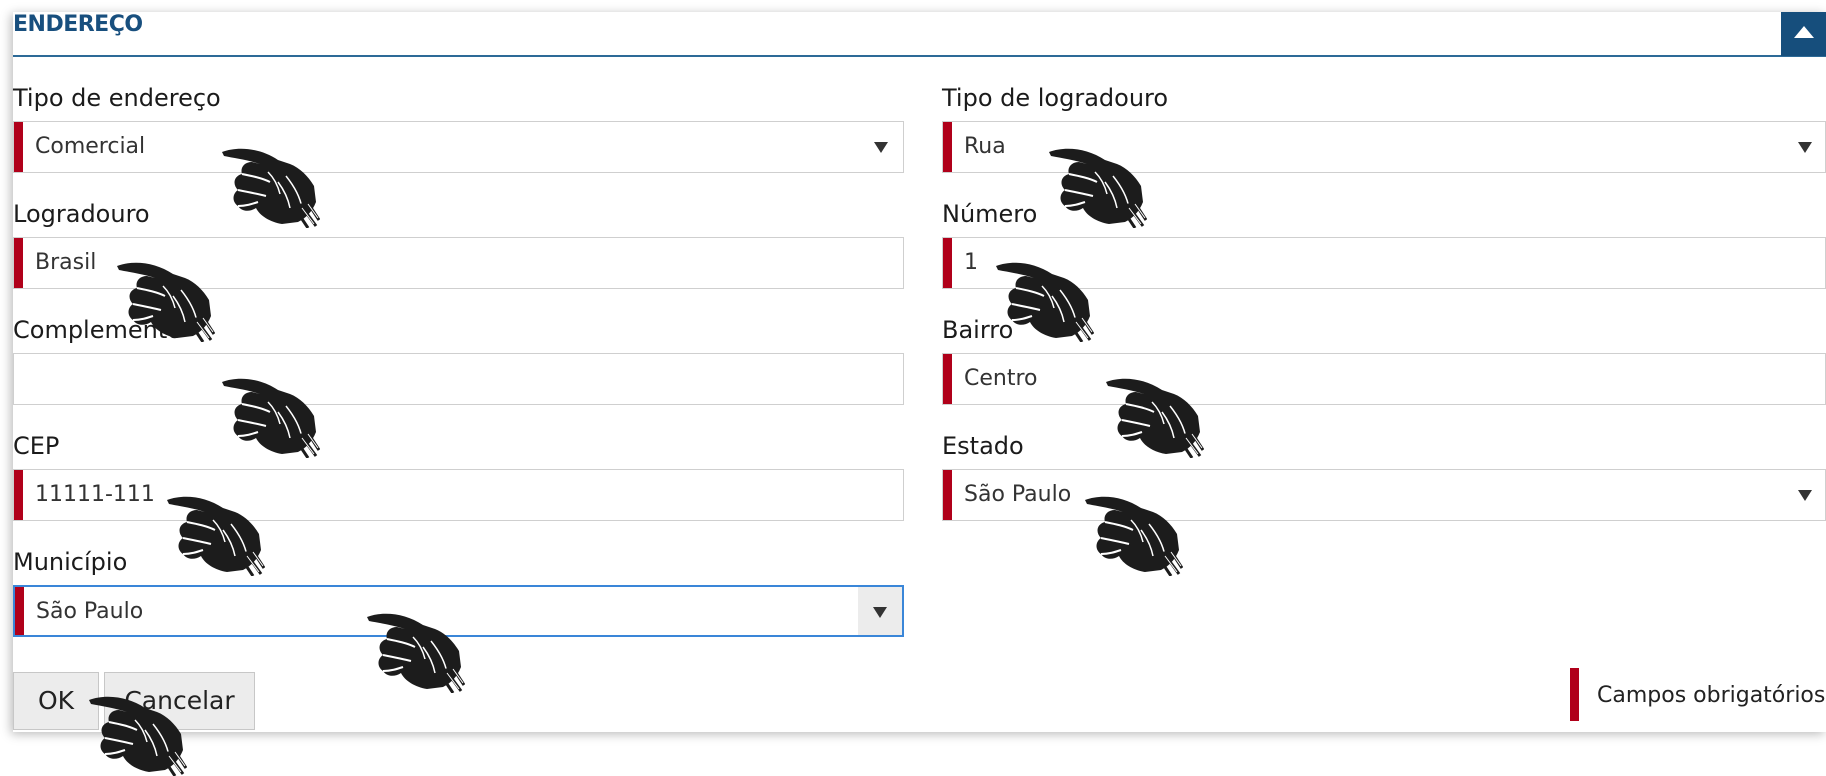 Image resolution: width=1826 pixels, height=776 pixels. I want to click on cep-input: 11111-111, so click(458, 495).